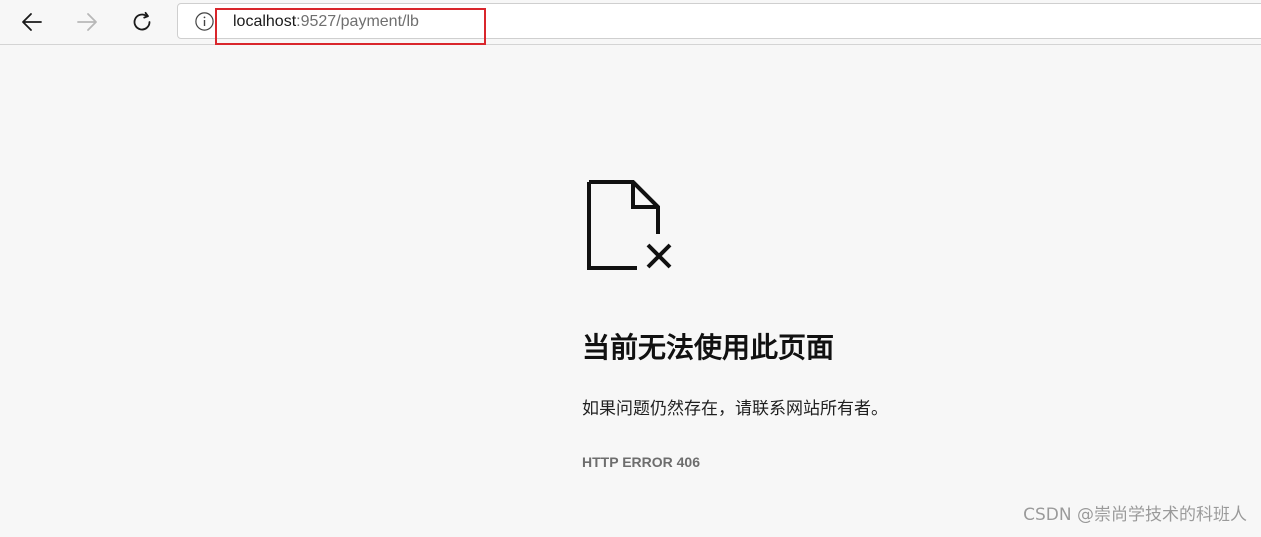  Describe the element at coordinates (719, 21) in the screenshot. I see `address-bar: localhost:9527/payment/lb` at that location.